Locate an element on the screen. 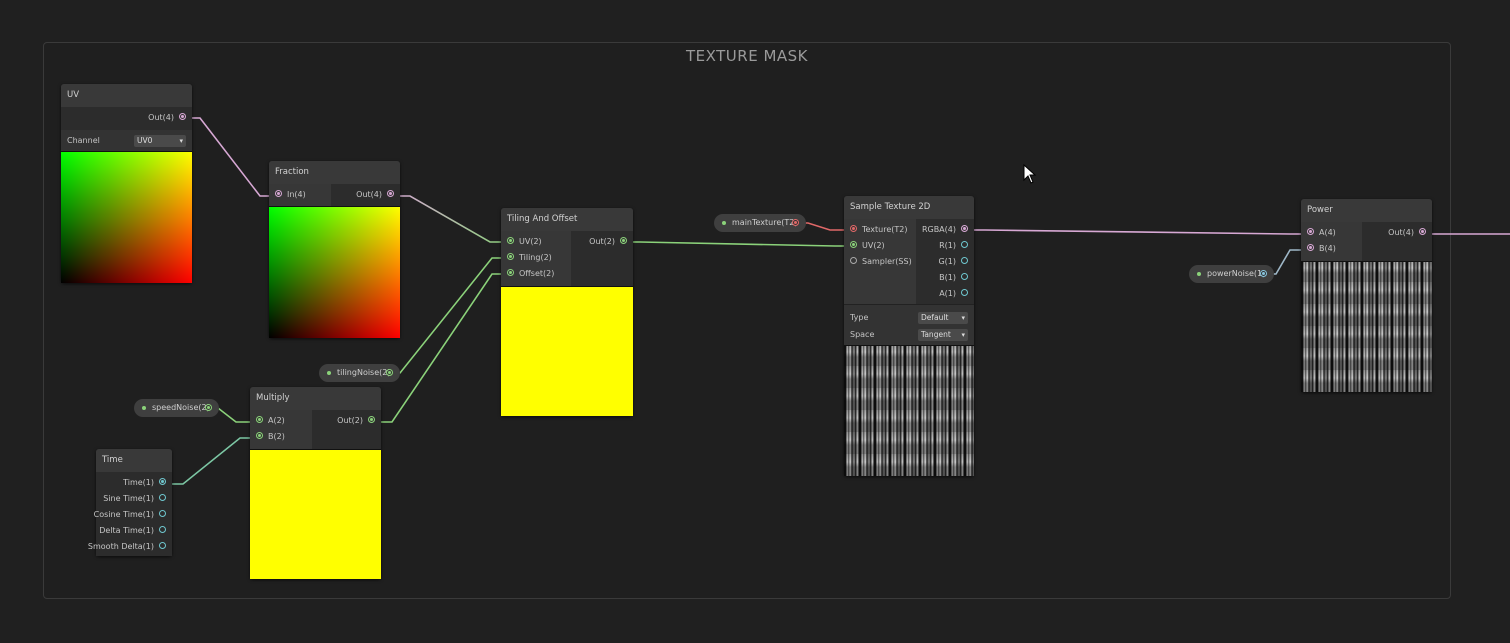 The width and height of the screenshot is (1510, 643). multiply-out-port: Out(2) is located at coordinates (356, 421).